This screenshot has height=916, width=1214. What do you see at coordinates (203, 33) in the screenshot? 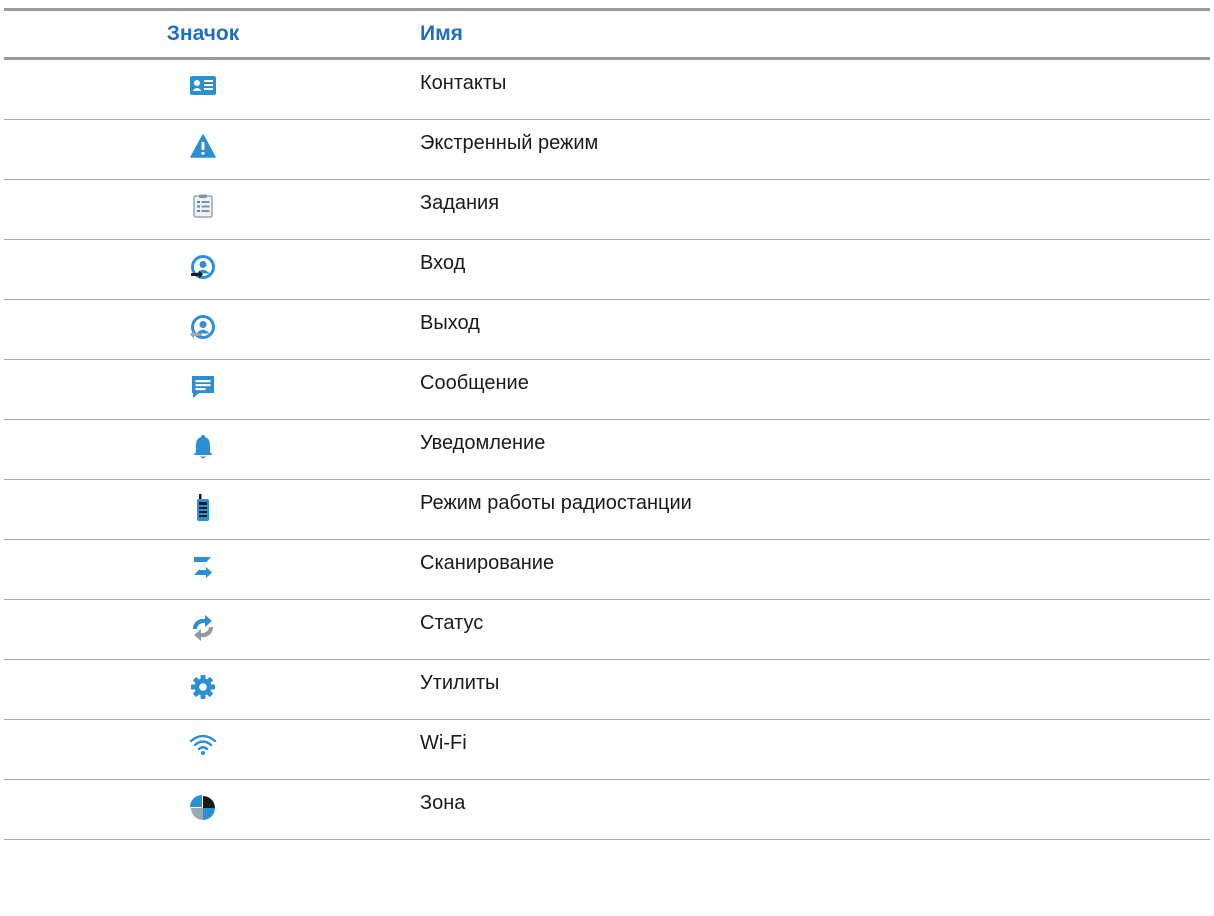
I see `header-icon-column: Значок` at bounding box center [203, 33].